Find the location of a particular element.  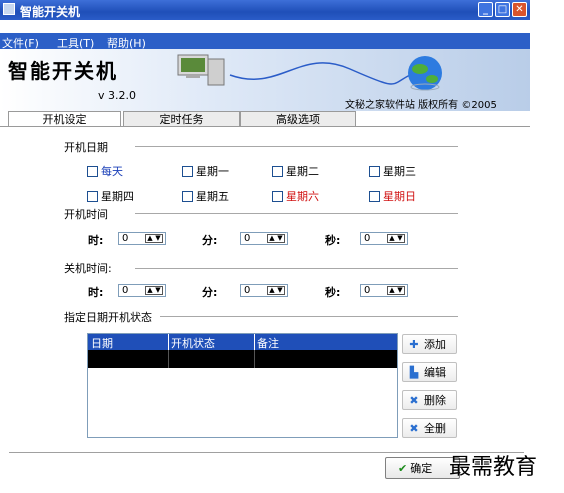

app-icon is located at coordinates (9, 9).